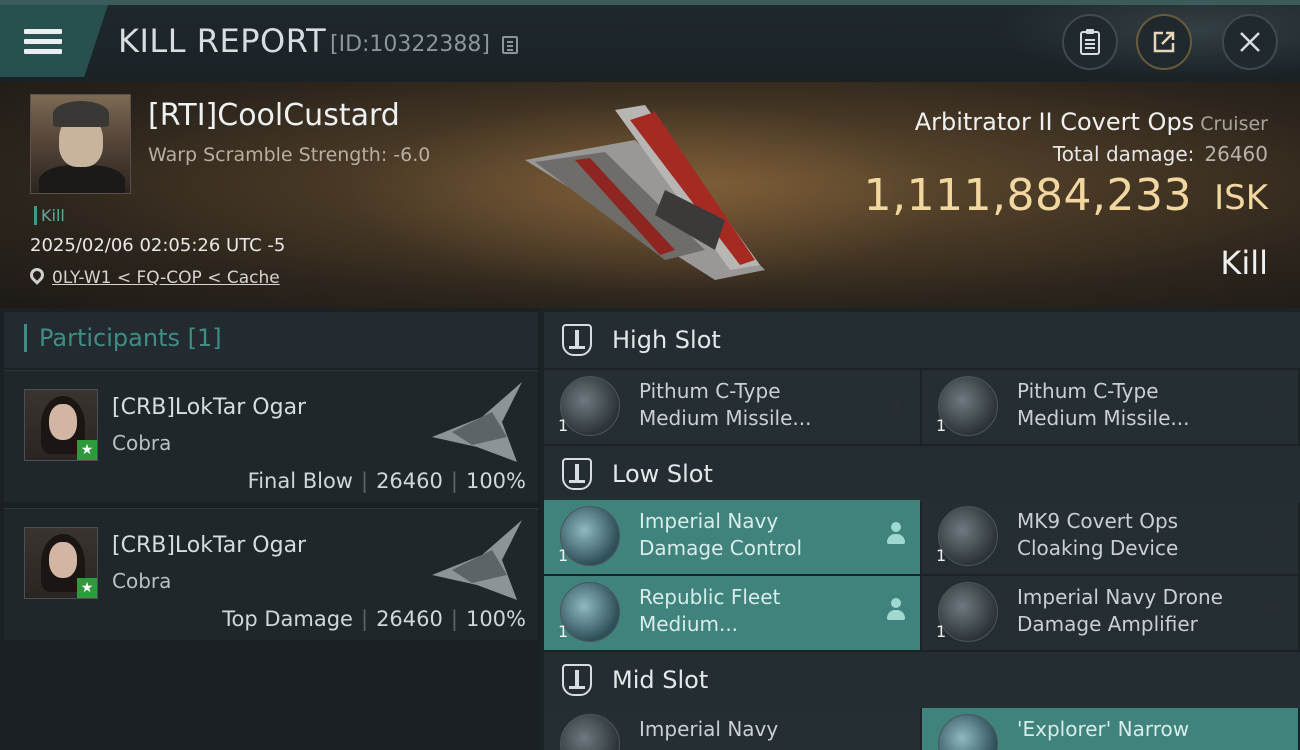 The width and height of the screenshot is (1300, 750). I want to click on result-label: Kill, so click(1244, 263).